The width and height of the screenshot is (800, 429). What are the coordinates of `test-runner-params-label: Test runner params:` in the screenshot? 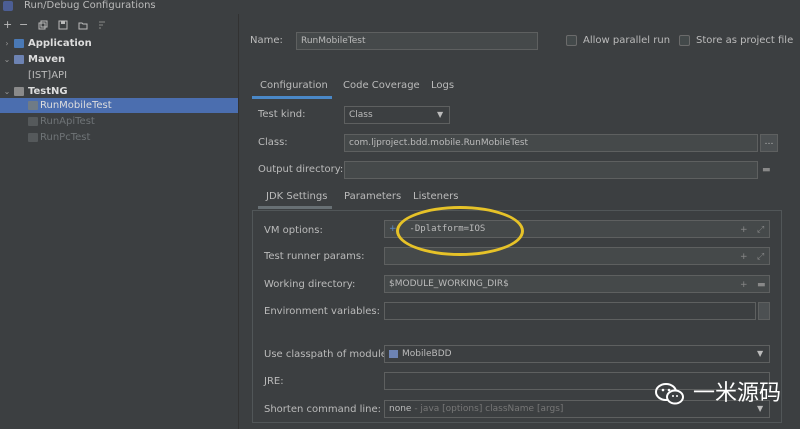 It's located at (314, 256).